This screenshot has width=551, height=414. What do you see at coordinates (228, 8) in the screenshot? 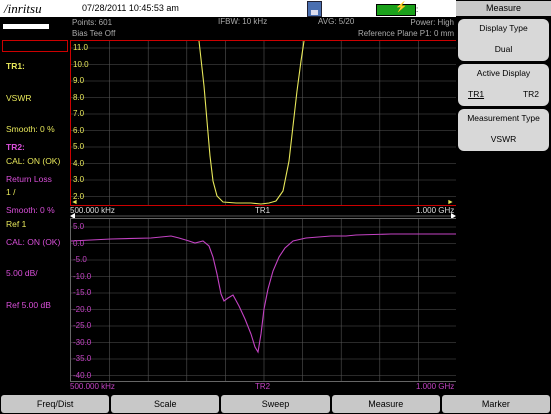
I see `status-bar: /inritsu 07/28/2011 10:45:53 am ⚡ :` at bounding box center [228, 8].